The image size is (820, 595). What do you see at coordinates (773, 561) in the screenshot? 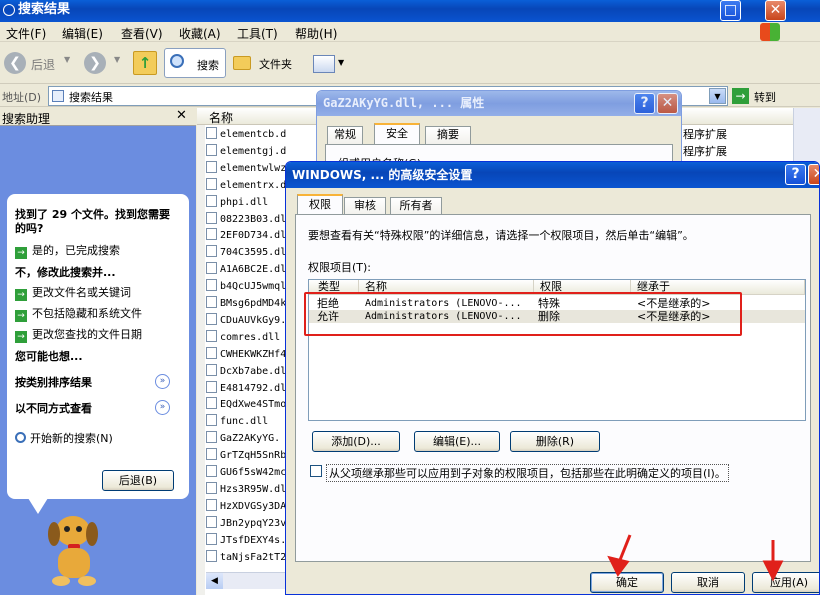
I see `annotation-arrow-apply` at bounding box center [773, 561].